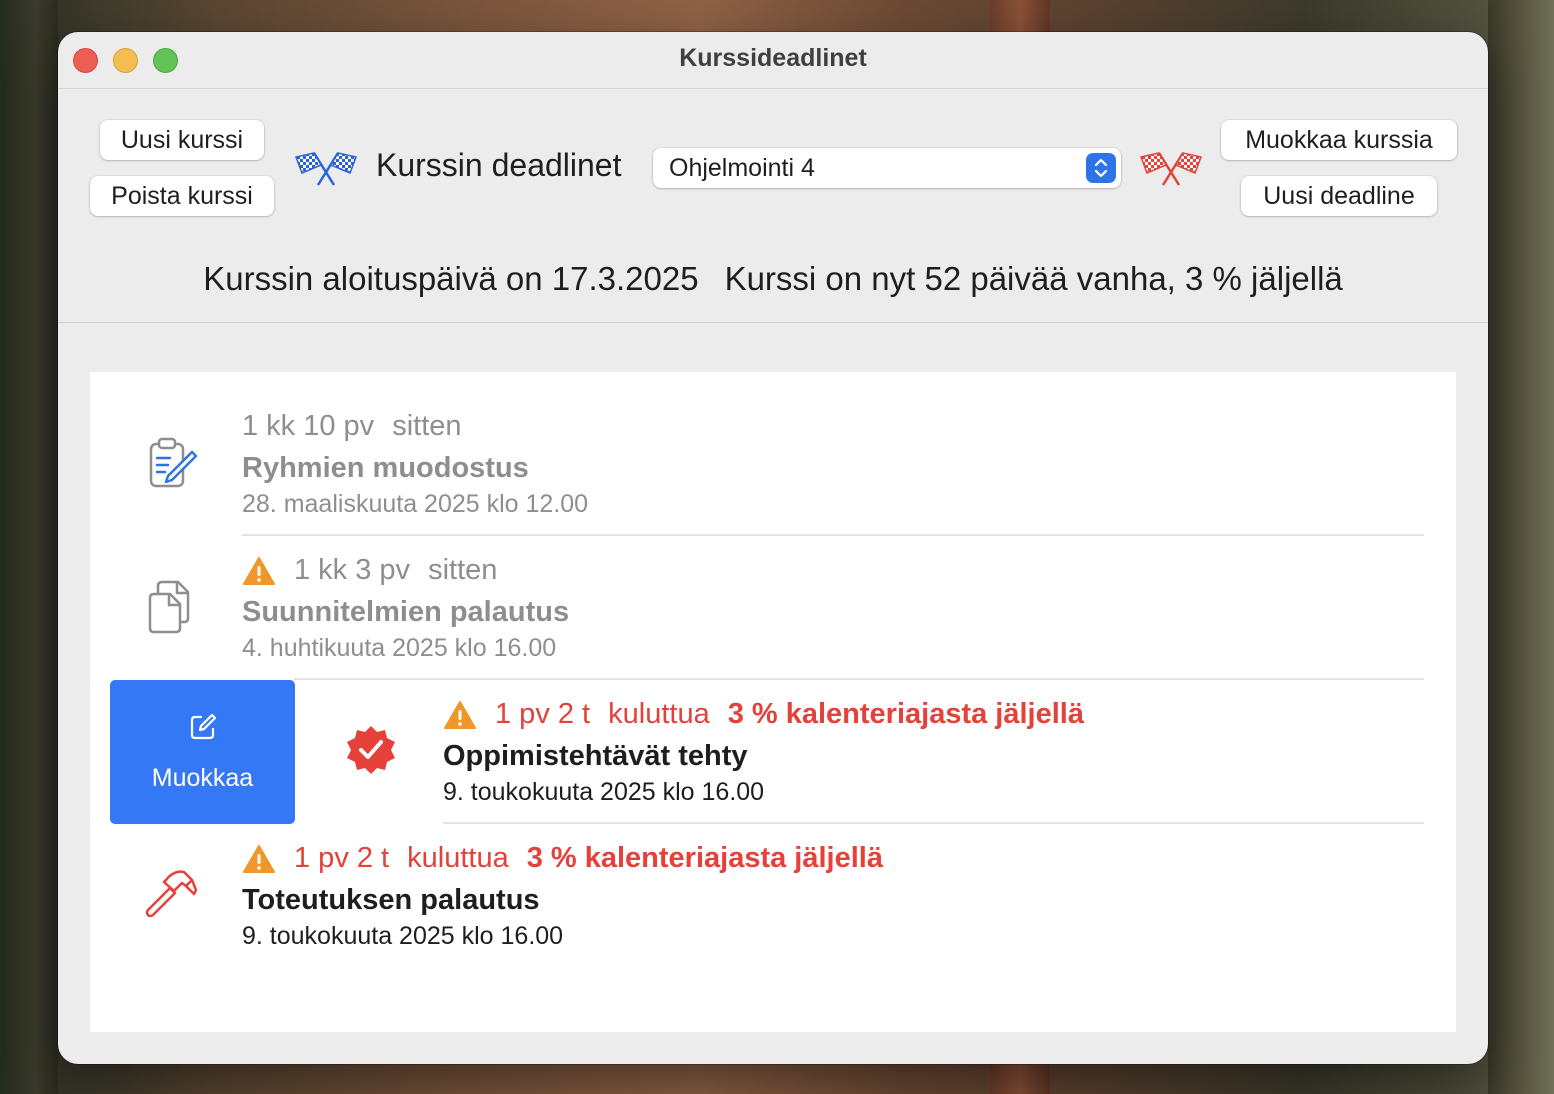  I want to click on deadline-date: 4. huhtikuuta 2025 klo 16.00, so click(399, 648).